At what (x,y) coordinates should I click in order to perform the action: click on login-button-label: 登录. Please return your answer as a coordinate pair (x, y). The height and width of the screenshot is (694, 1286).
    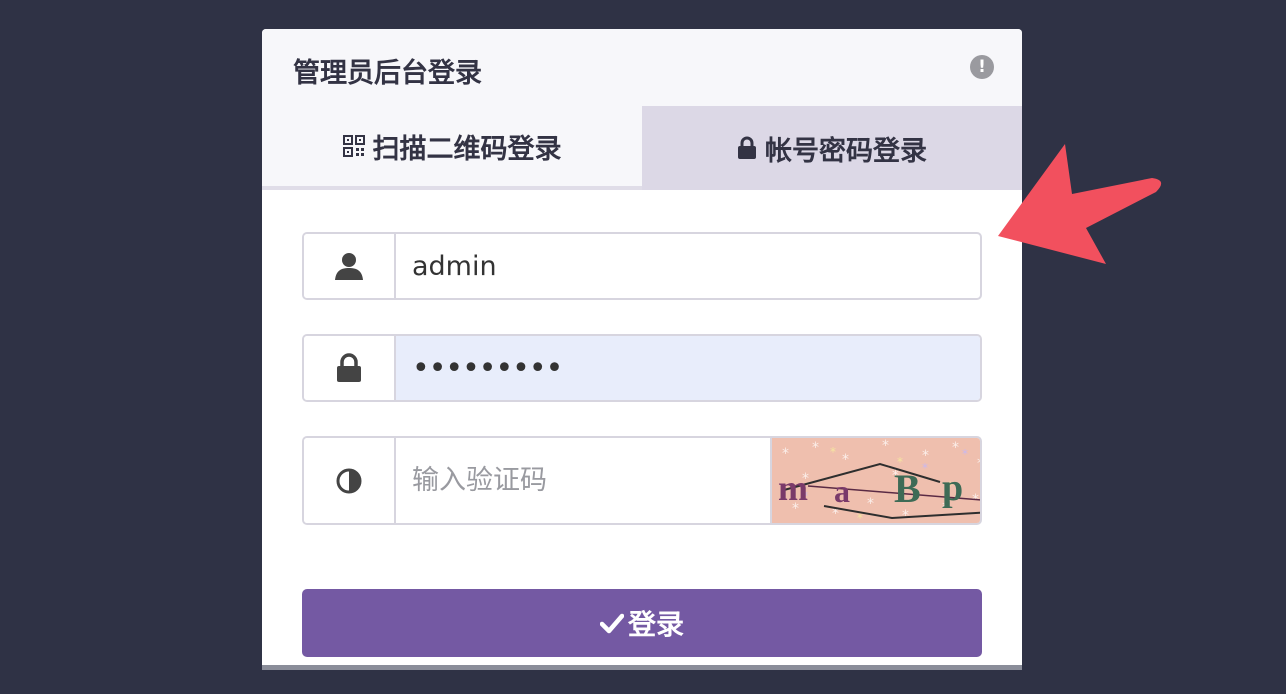
    Looking at the image, I should click on (655, 624).